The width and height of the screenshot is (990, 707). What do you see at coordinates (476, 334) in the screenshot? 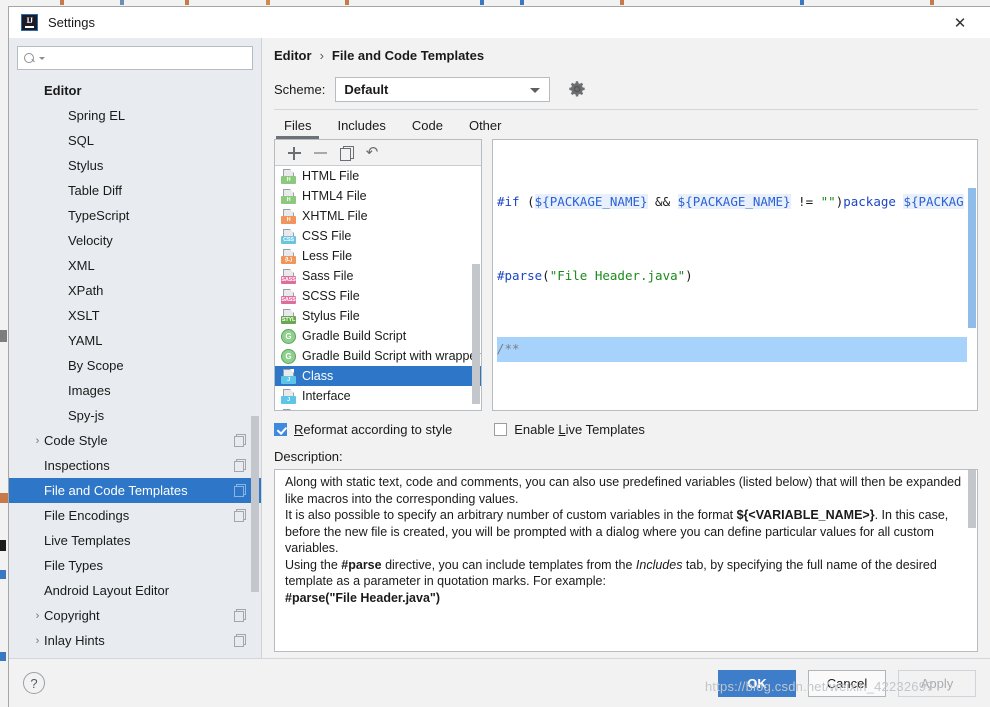
I see `template-list-scrollbar-thumb` at bounding box center [476, 334].